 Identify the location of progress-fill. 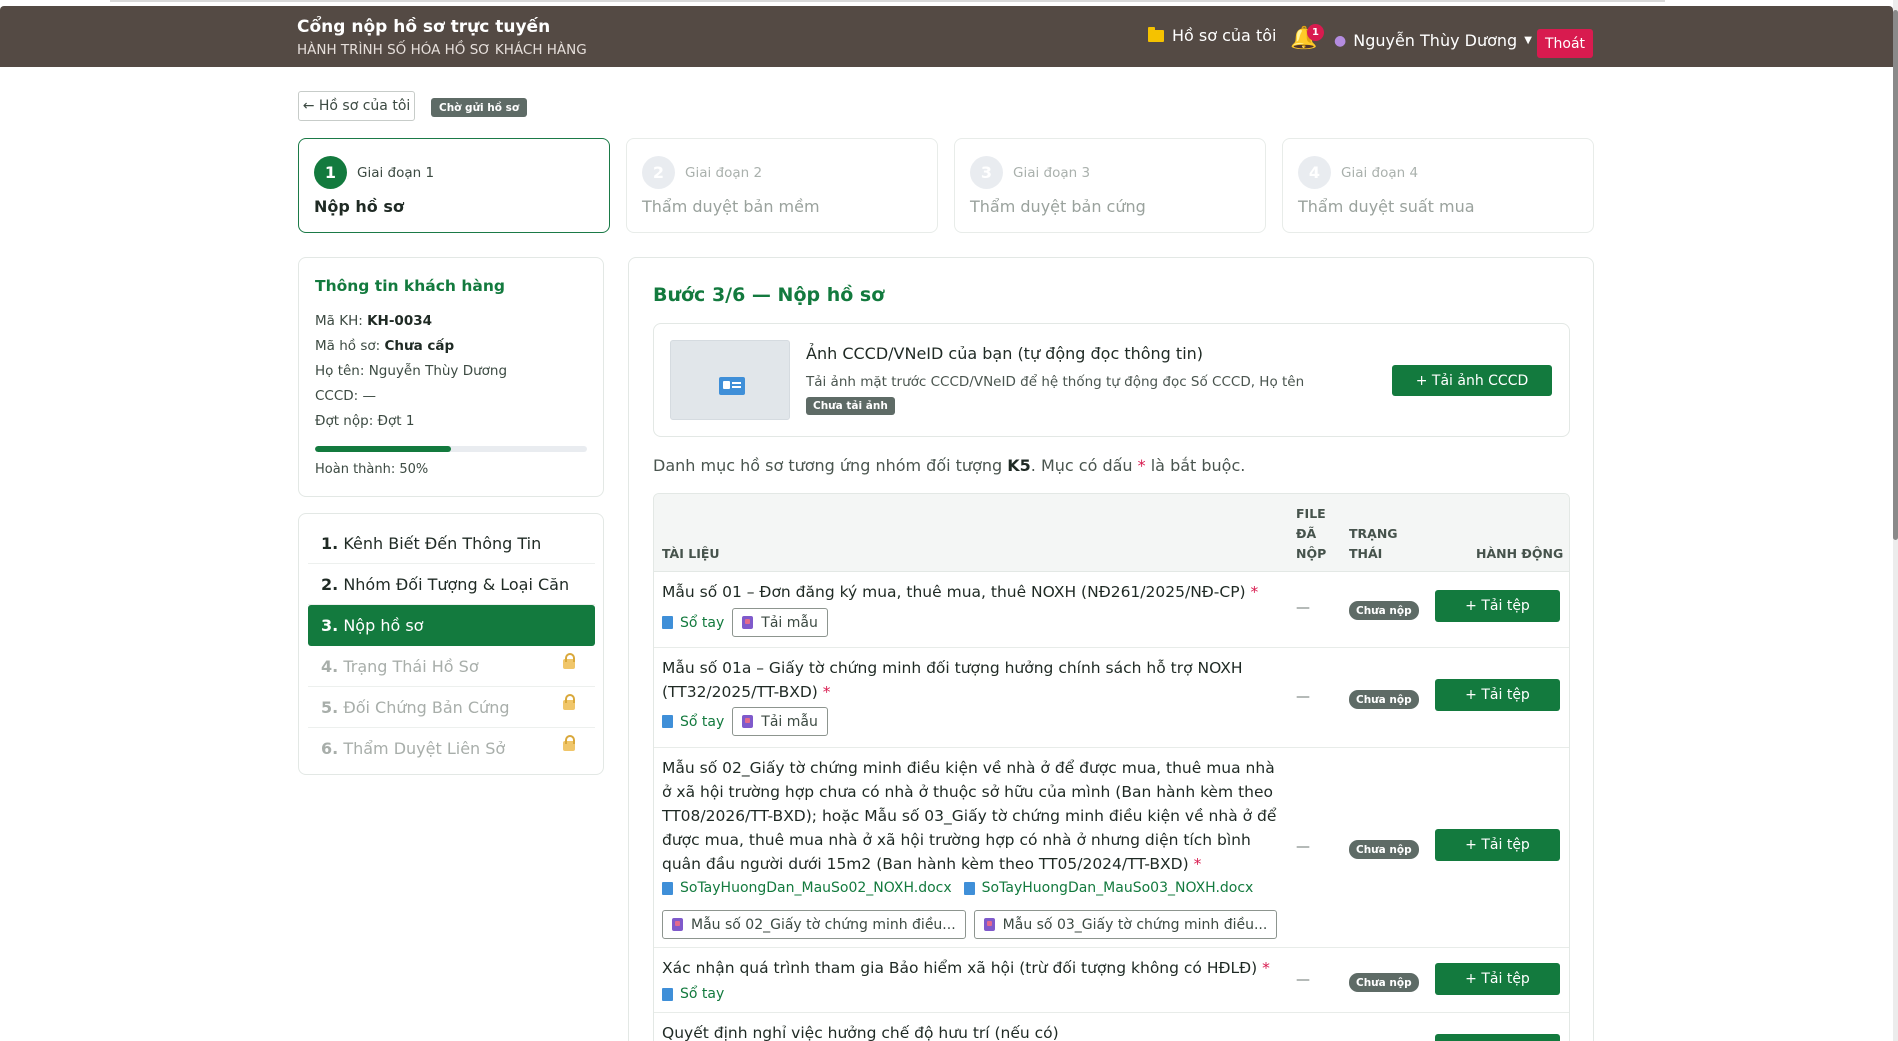
(383, 449).